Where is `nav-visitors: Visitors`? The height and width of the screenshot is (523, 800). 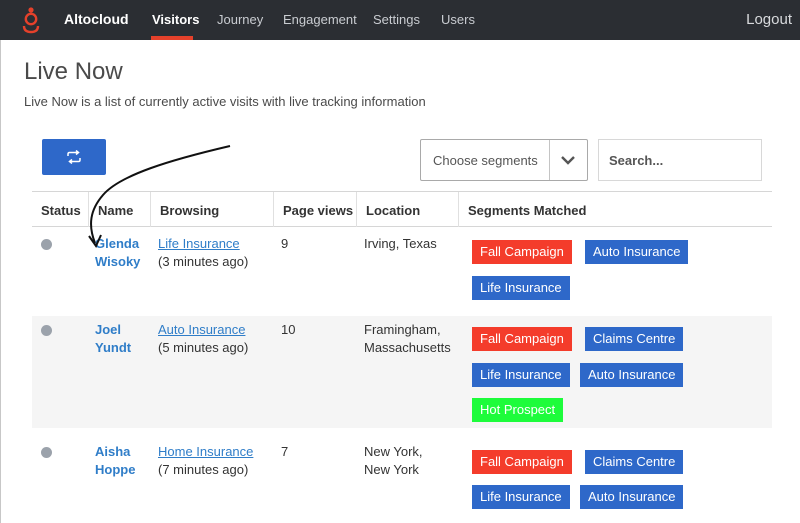
nav-visitors: Visitors is located at coordinates (175, 19).